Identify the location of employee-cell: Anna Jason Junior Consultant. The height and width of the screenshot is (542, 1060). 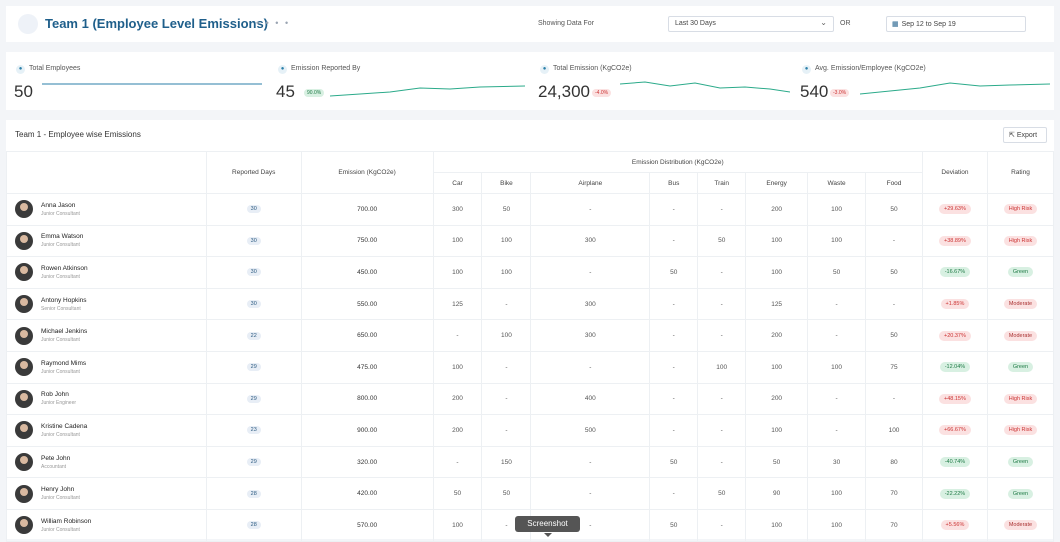
(106, 209).